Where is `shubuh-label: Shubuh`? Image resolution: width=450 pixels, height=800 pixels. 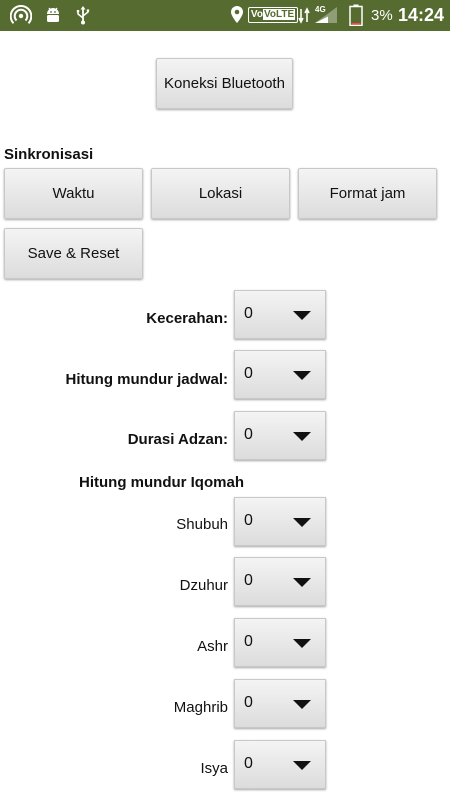
shubuh-label: Shubuh is located at coordinates (202, 524).